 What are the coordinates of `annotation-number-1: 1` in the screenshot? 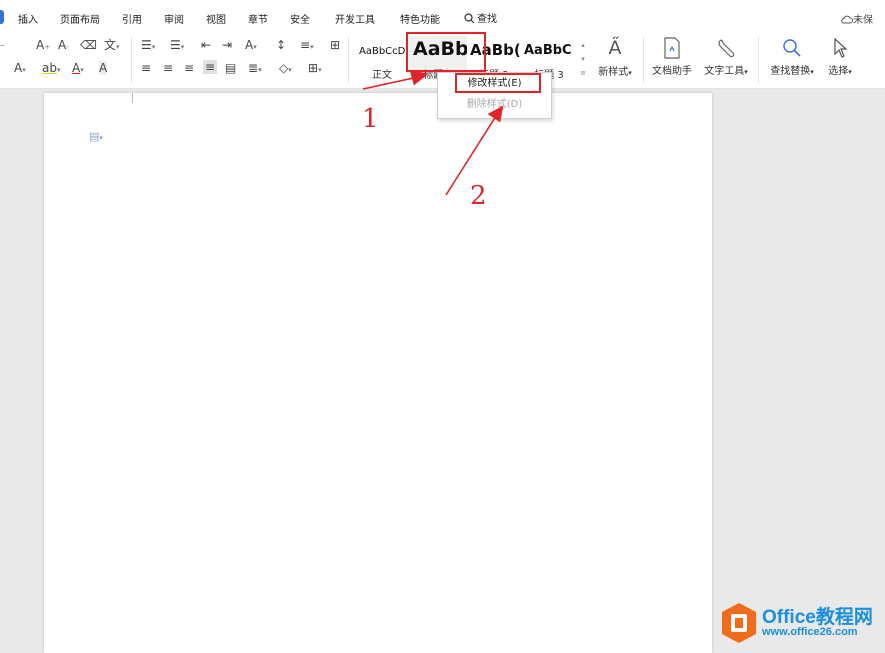 It's located at (370, 119).